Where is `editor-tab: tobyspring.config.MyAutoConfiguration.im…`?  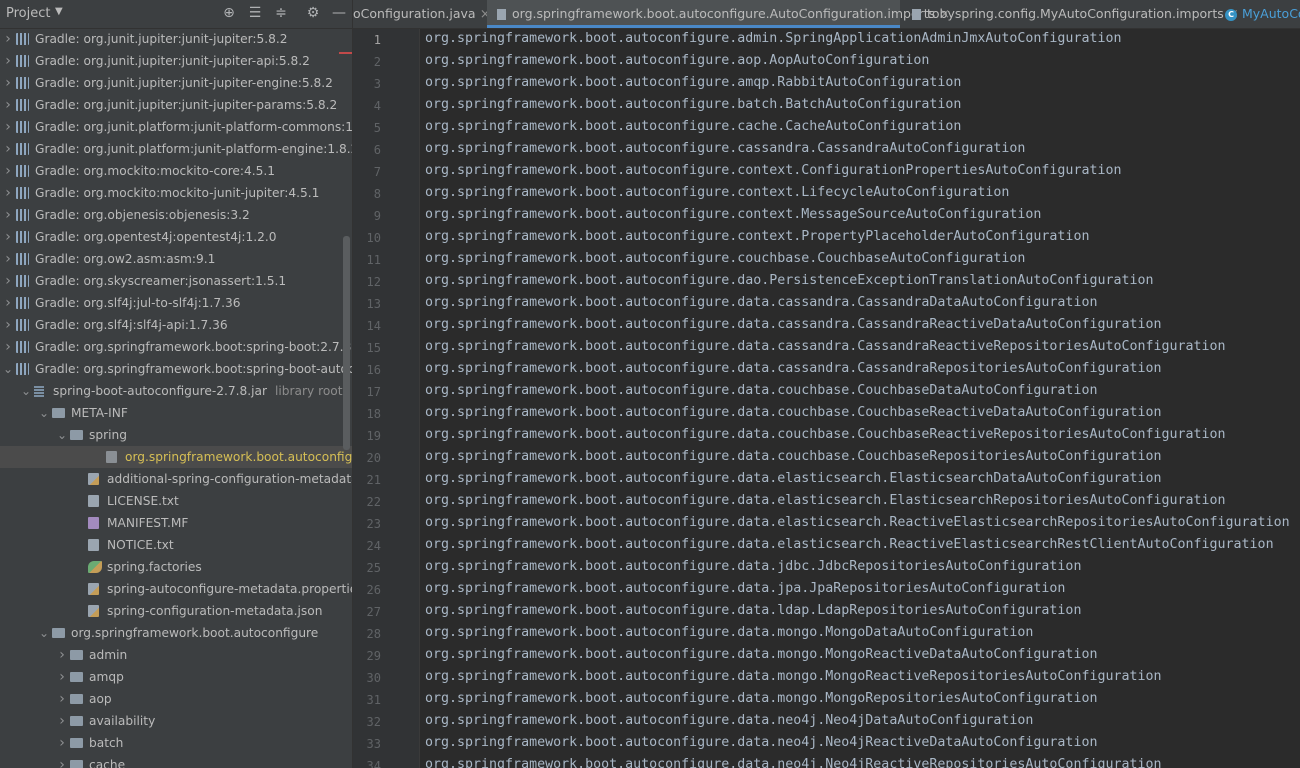 editor-tab: tobyspring.config.MyAutoConfiguration.im… is located at coordinates (1070, 14).